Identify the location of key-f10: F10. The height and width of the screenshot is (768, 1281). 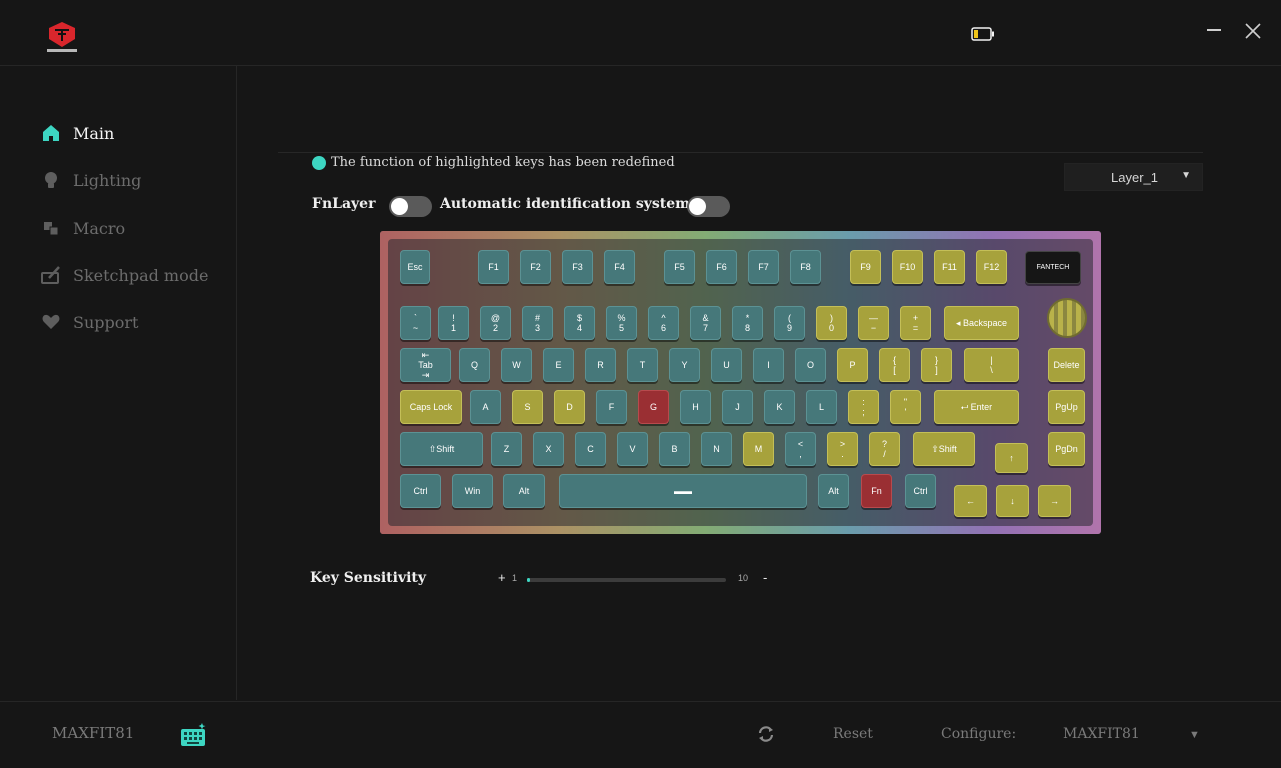
(907, 267).